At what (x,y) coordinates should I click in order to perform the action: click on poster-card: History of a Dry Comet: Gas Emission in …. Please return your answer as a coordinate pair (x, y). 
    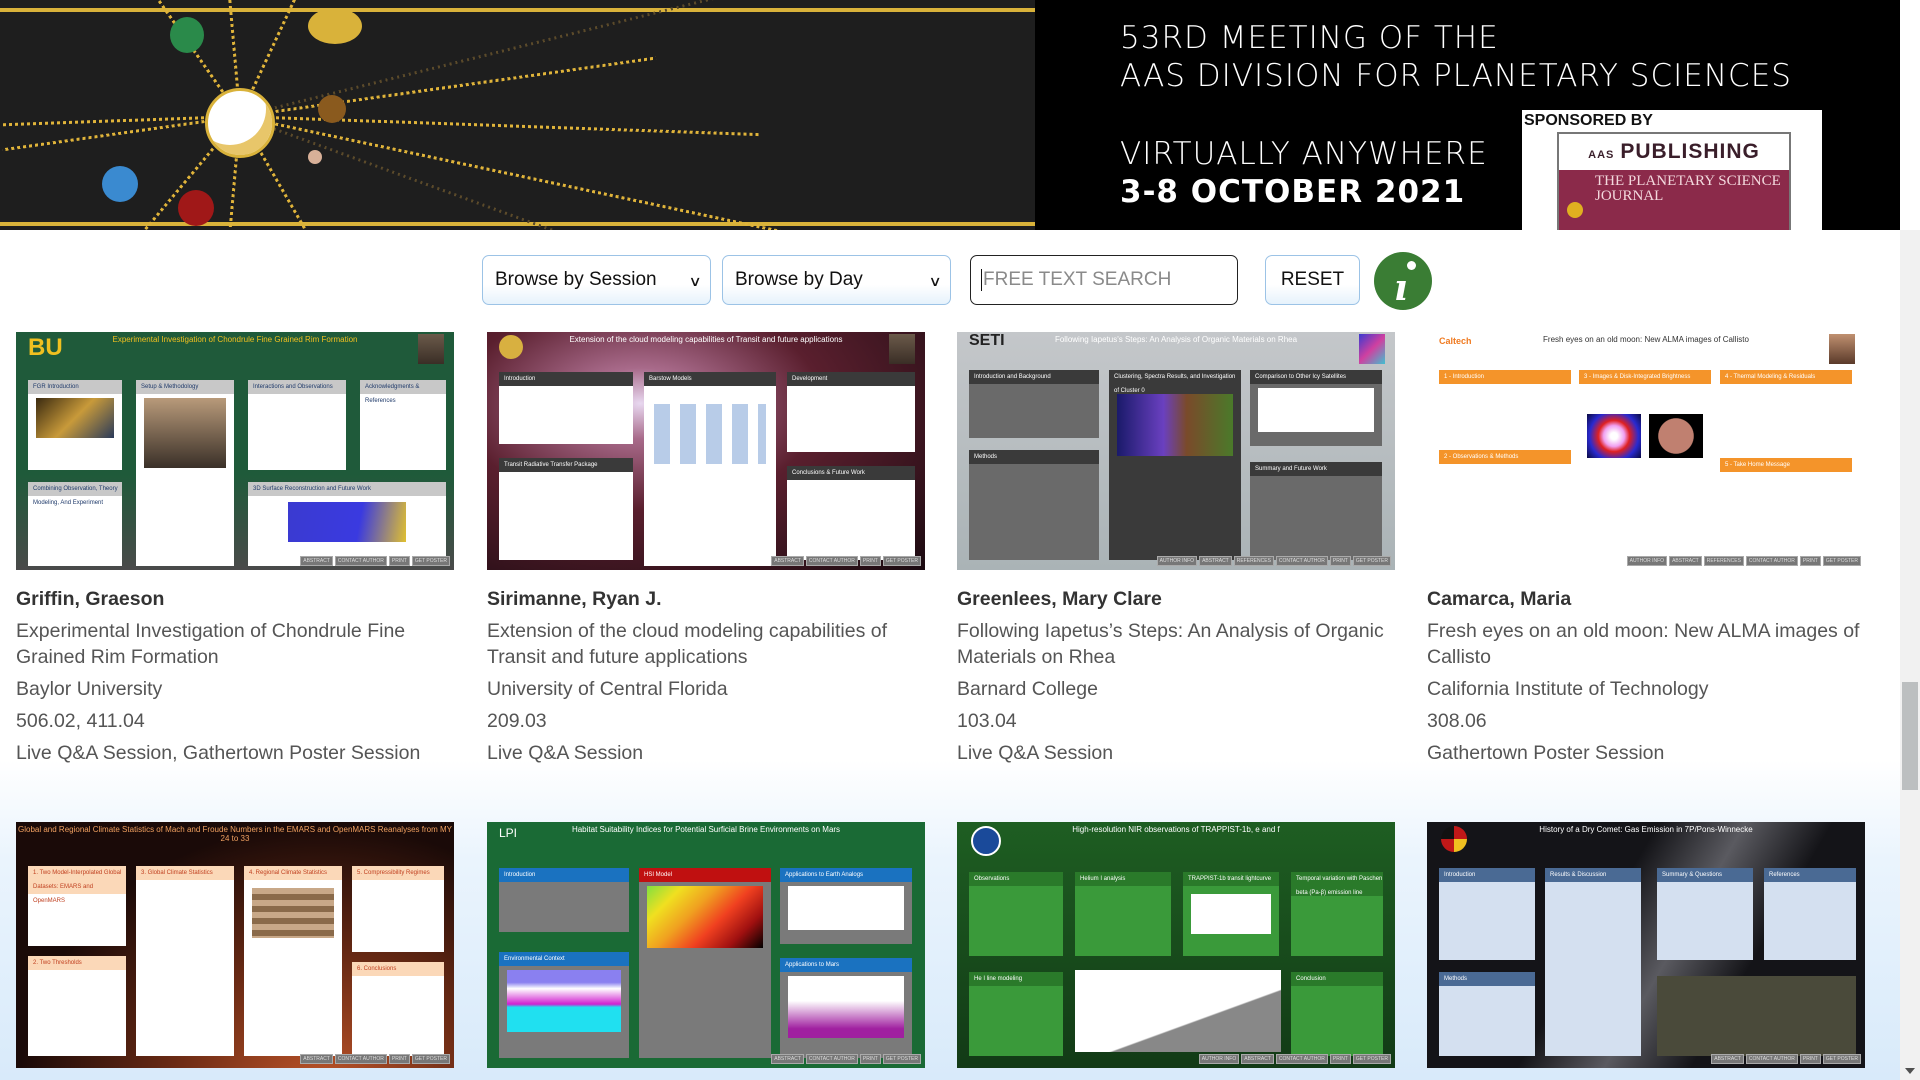
    Looking at the image, I should click on (1646, 945).